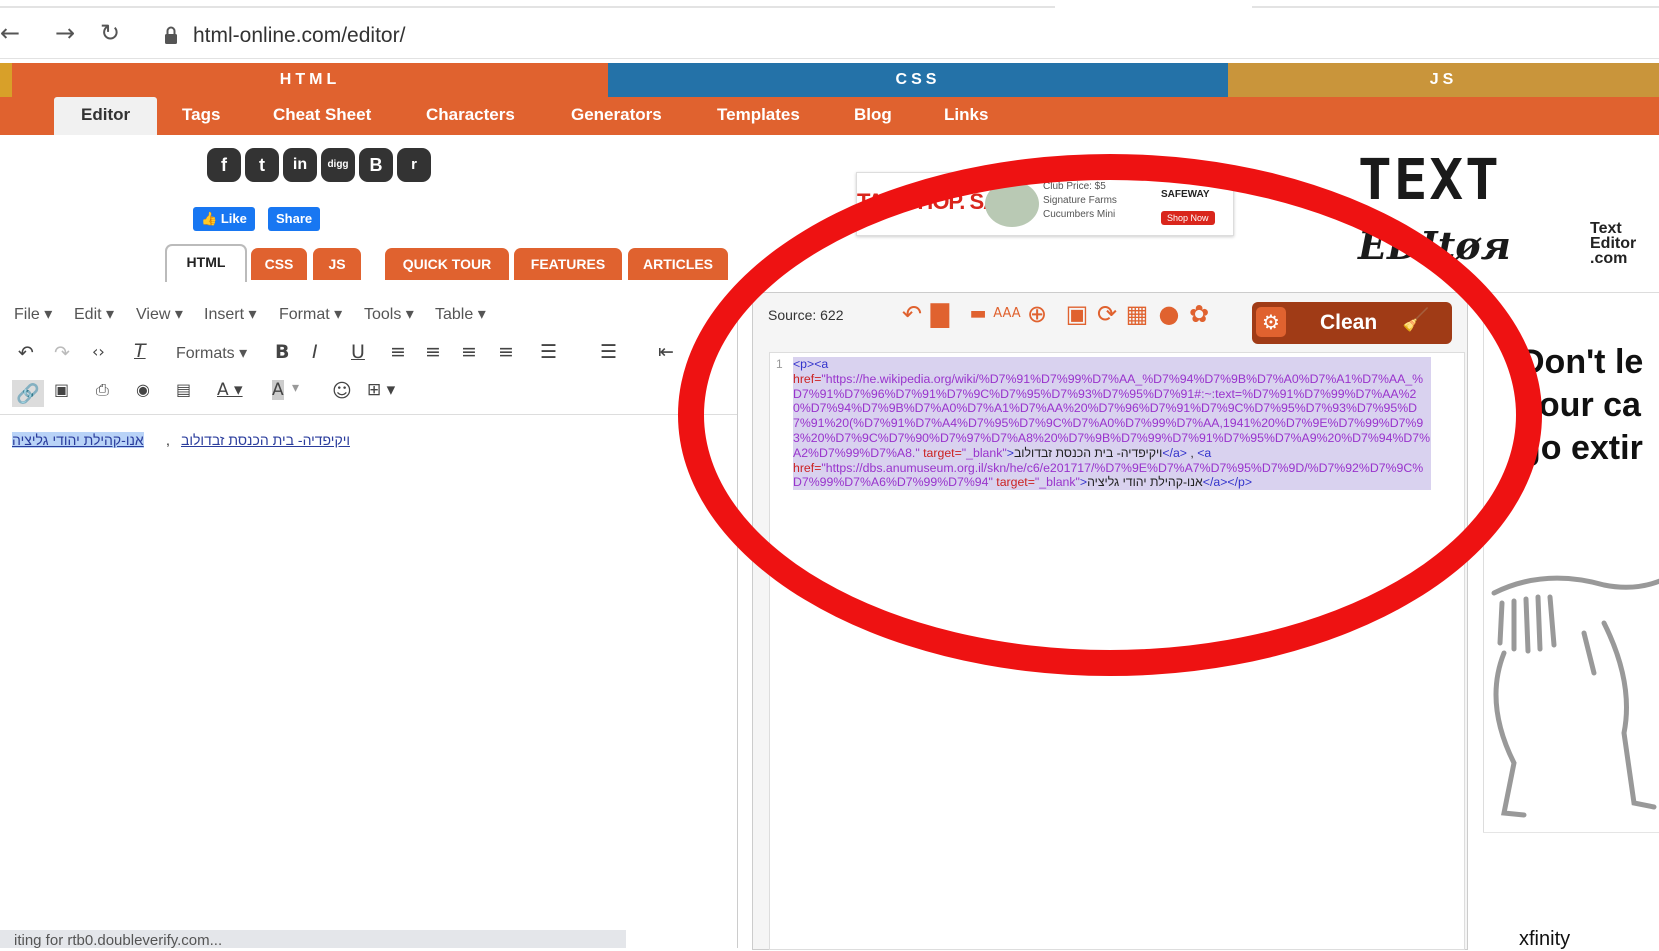  I want to click on pill-css: CSS, so click(279, 264).